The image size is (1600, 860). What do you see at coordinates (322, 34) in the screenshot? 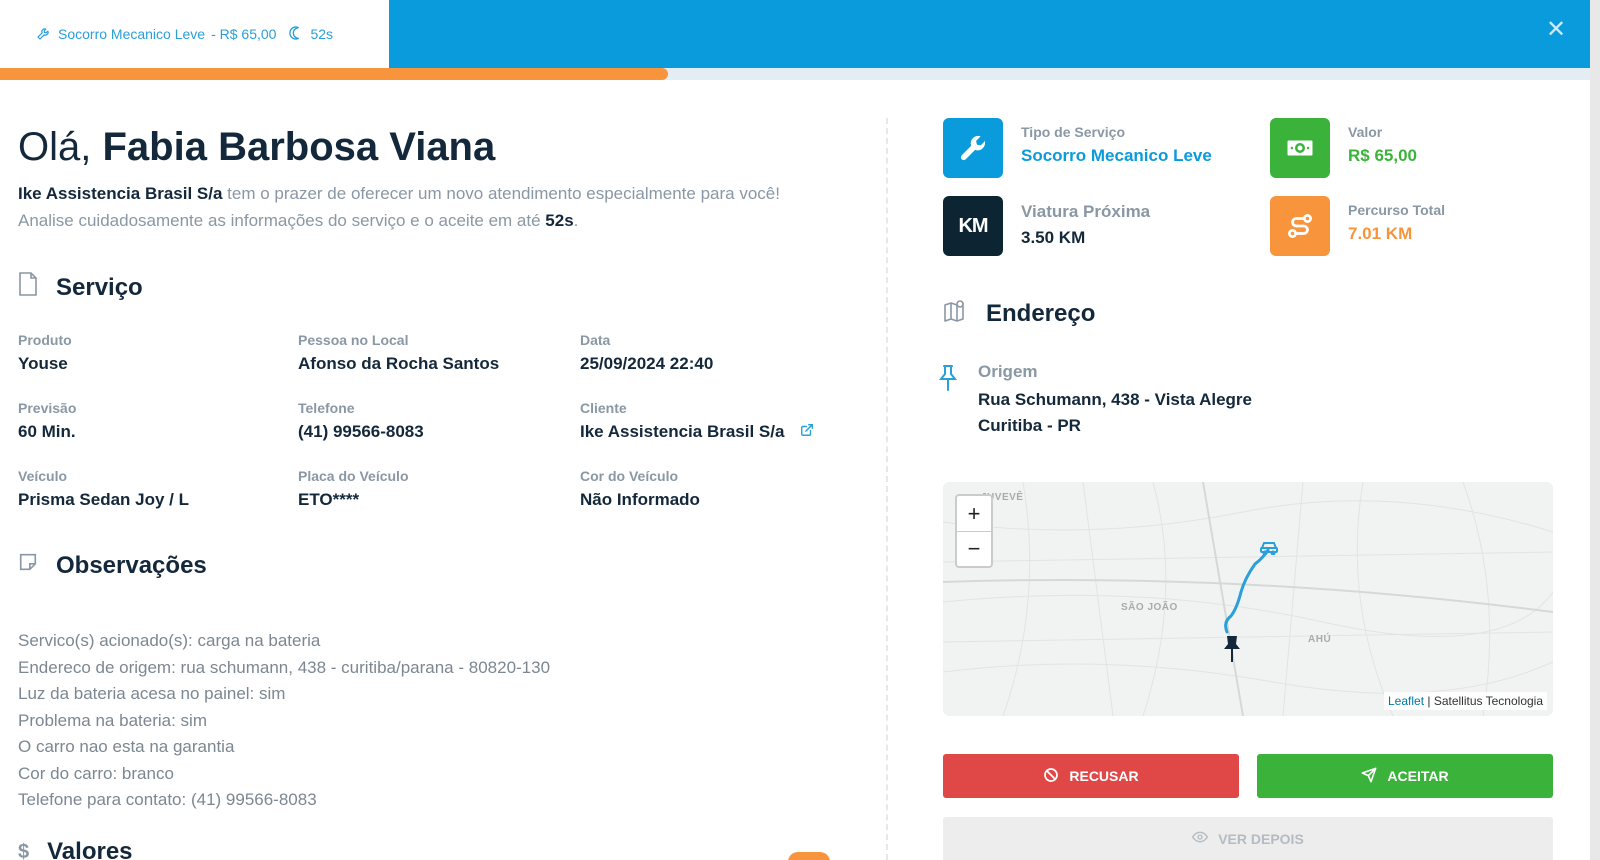
I see `tab-timer: 52s` at bounding box center [322, 34].